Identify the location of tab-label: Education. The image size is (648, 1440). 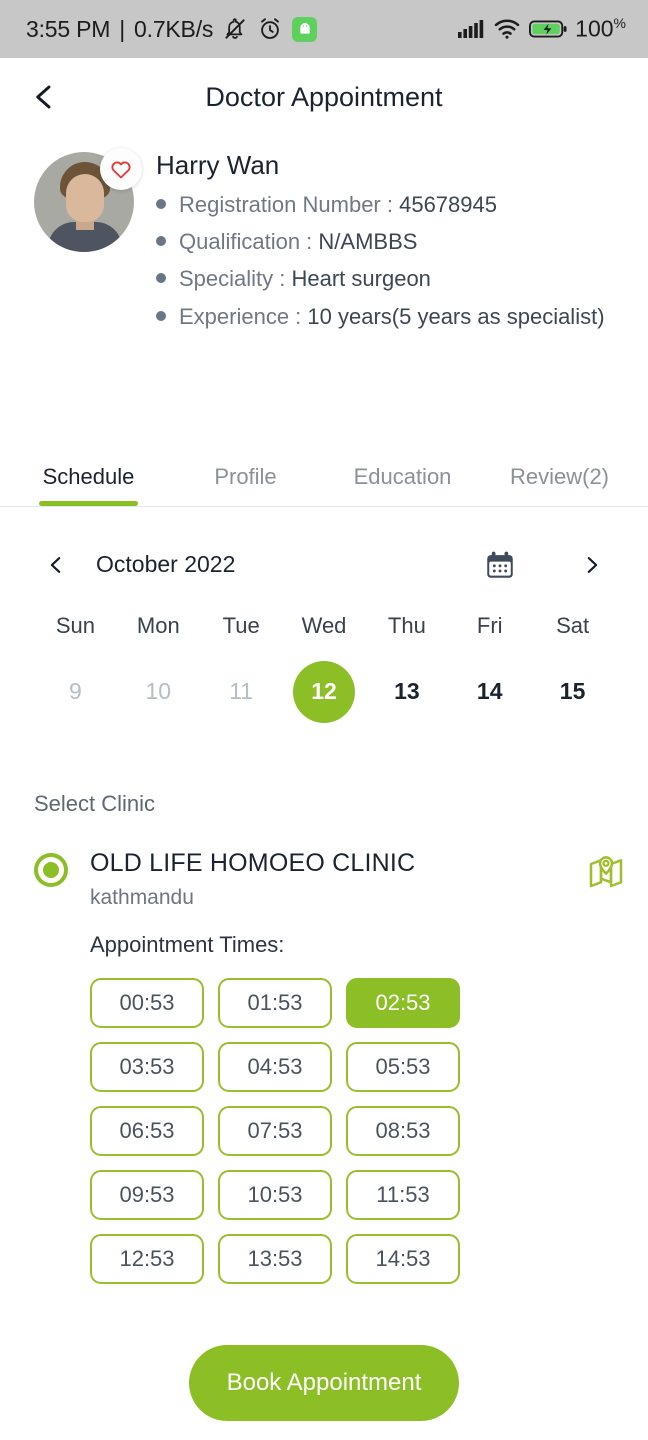
(402, 476).